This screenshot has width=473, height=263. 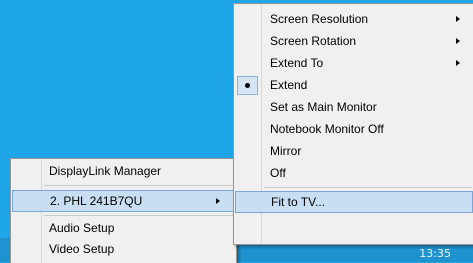 I want to click on menu-item-label: 2. PHL 241B7QU, so click(x=96, y=201).